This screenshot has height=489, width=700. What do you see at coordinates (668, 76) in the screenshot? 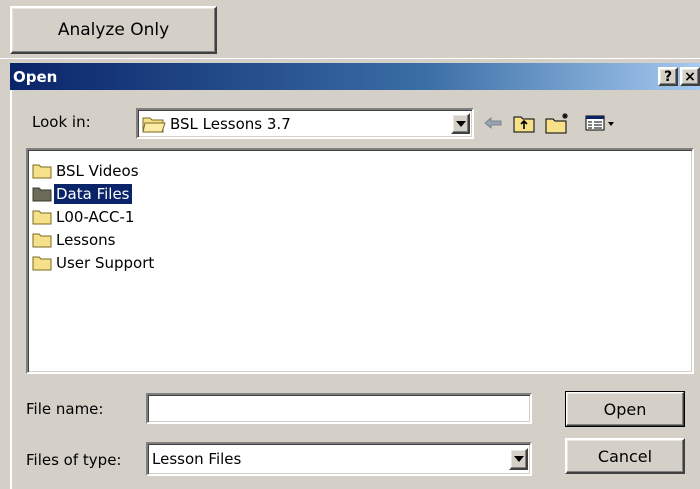
I see `help-button: ?` at bounding box center [668, 76].